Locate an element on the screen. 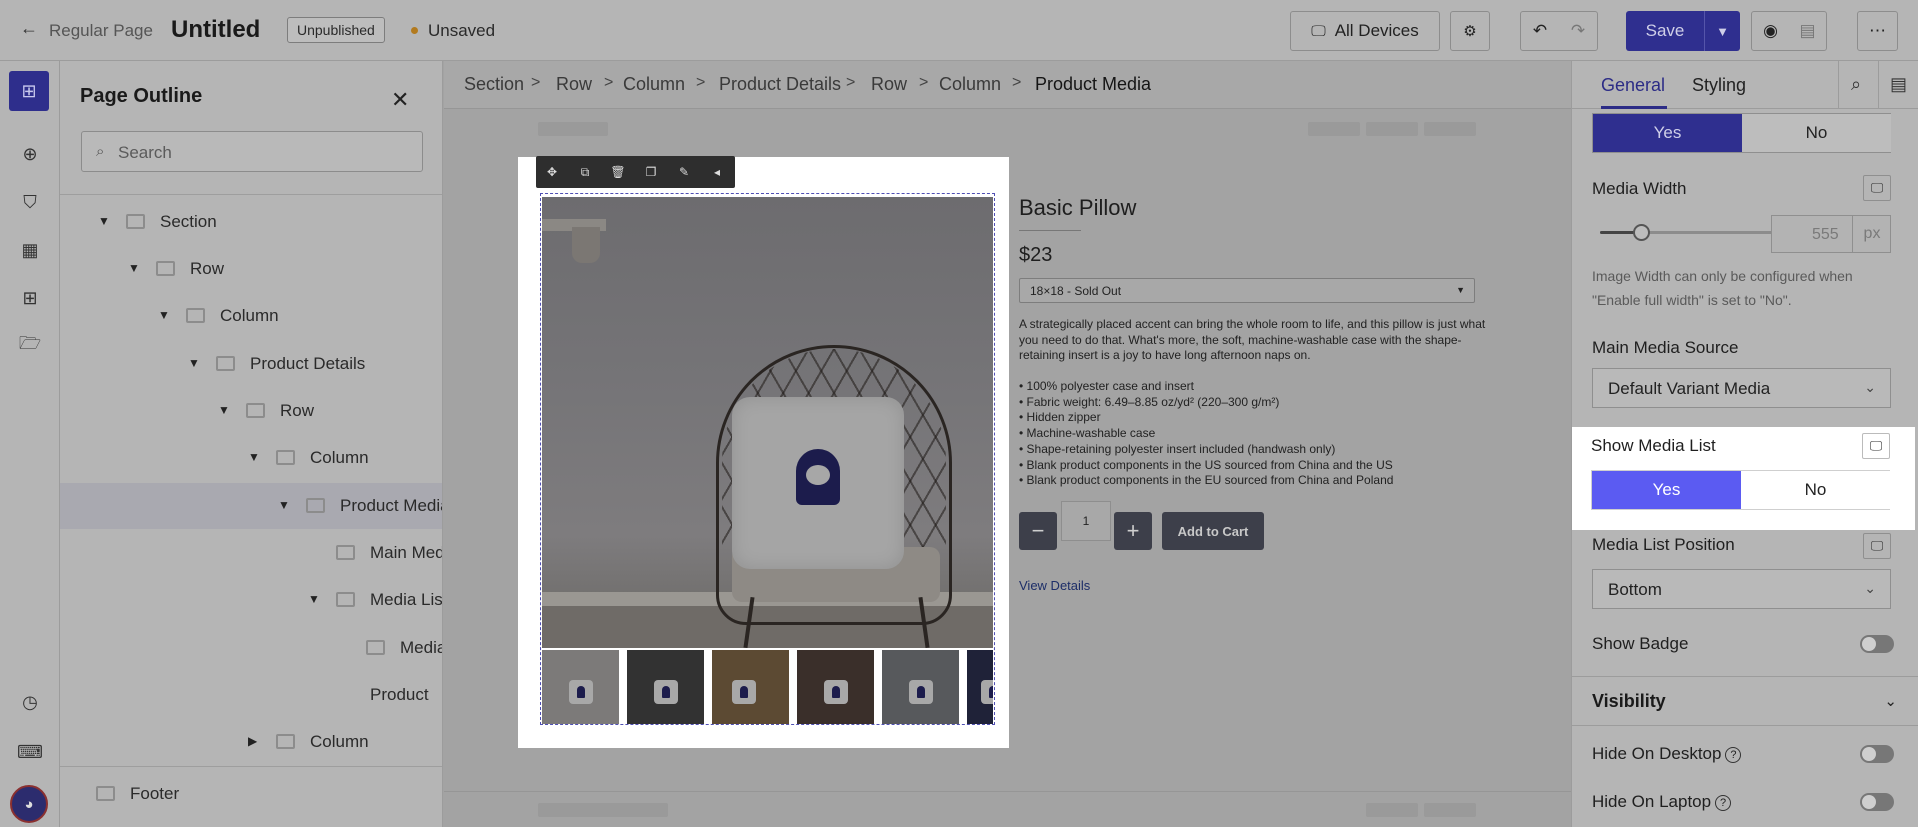 This screenshot has width=1918, height=827. page-settings-button: ⚙ is located at coordinates (1470, 31).